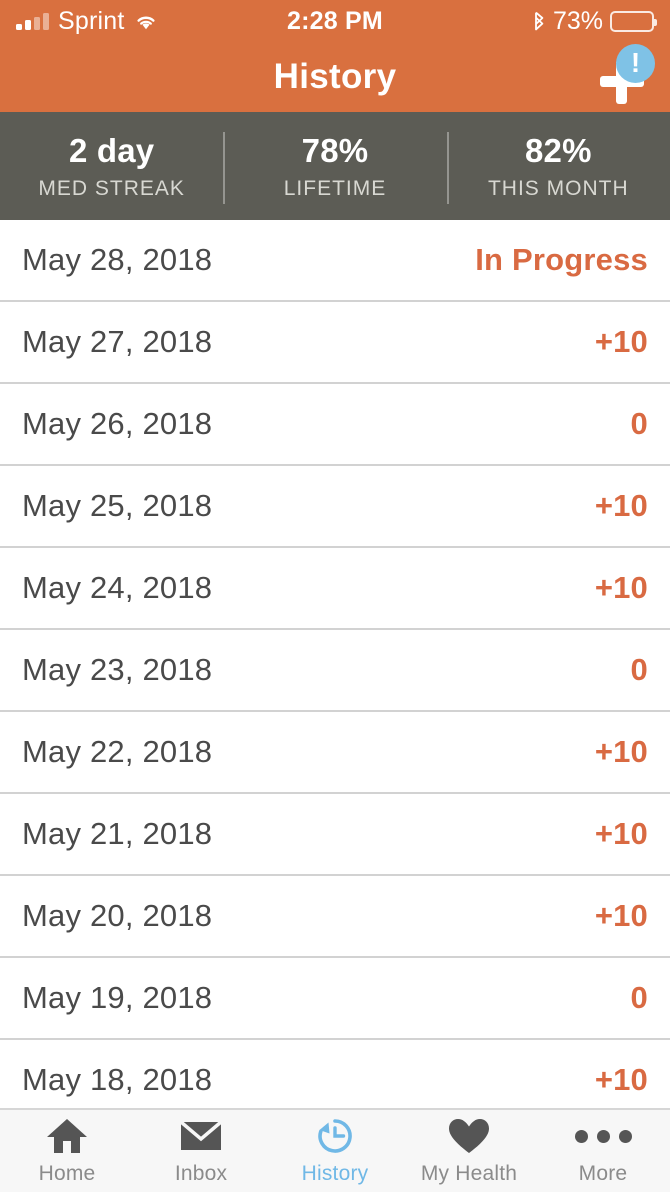 The height and width of the screenshot is (1192, 670). I want to click on tab-history: History, so click(335, 1151).